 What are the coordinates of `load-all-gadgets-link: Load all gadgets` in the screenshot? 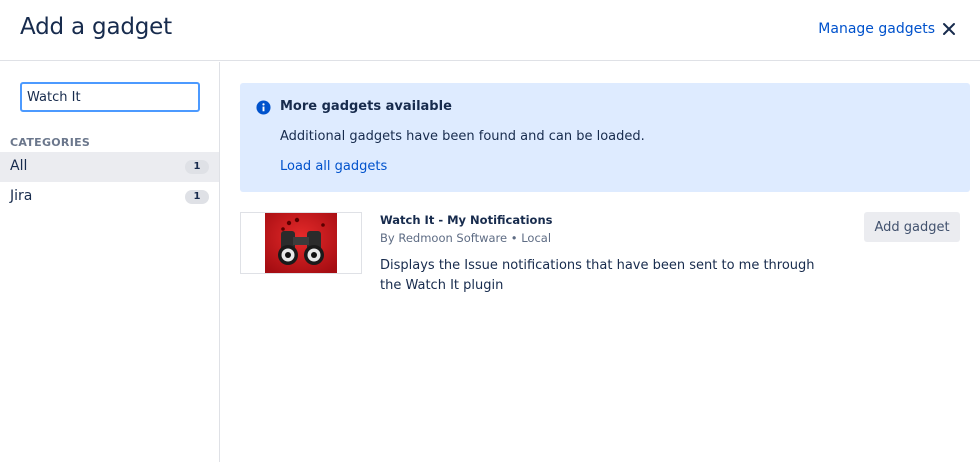 It's located at (333, 166).